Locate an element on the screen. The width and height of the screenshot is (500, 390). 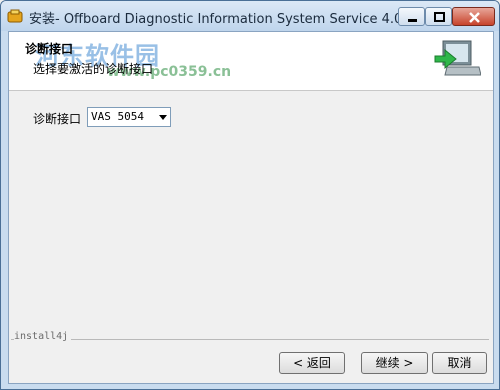
close-icon is located at coordinates (474, 17).